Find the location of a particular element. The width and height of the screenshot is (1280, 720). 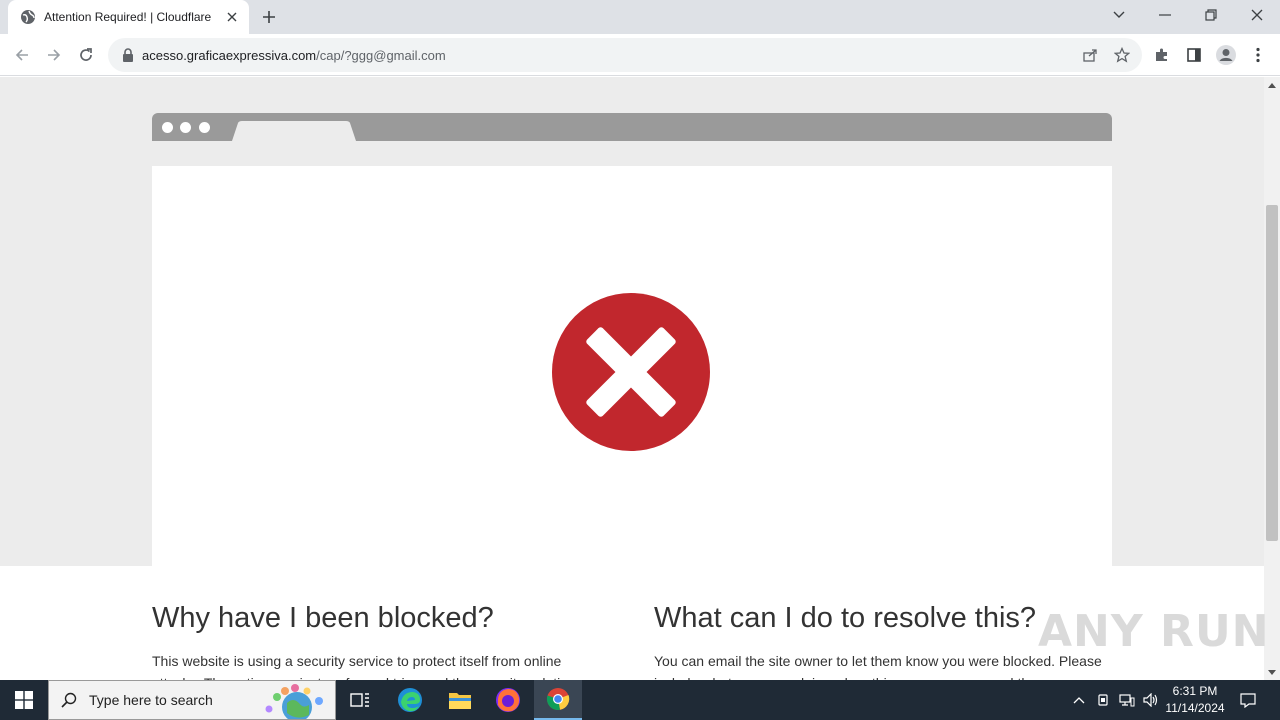

side-panel-icon is located at coordinates (1194, 55).